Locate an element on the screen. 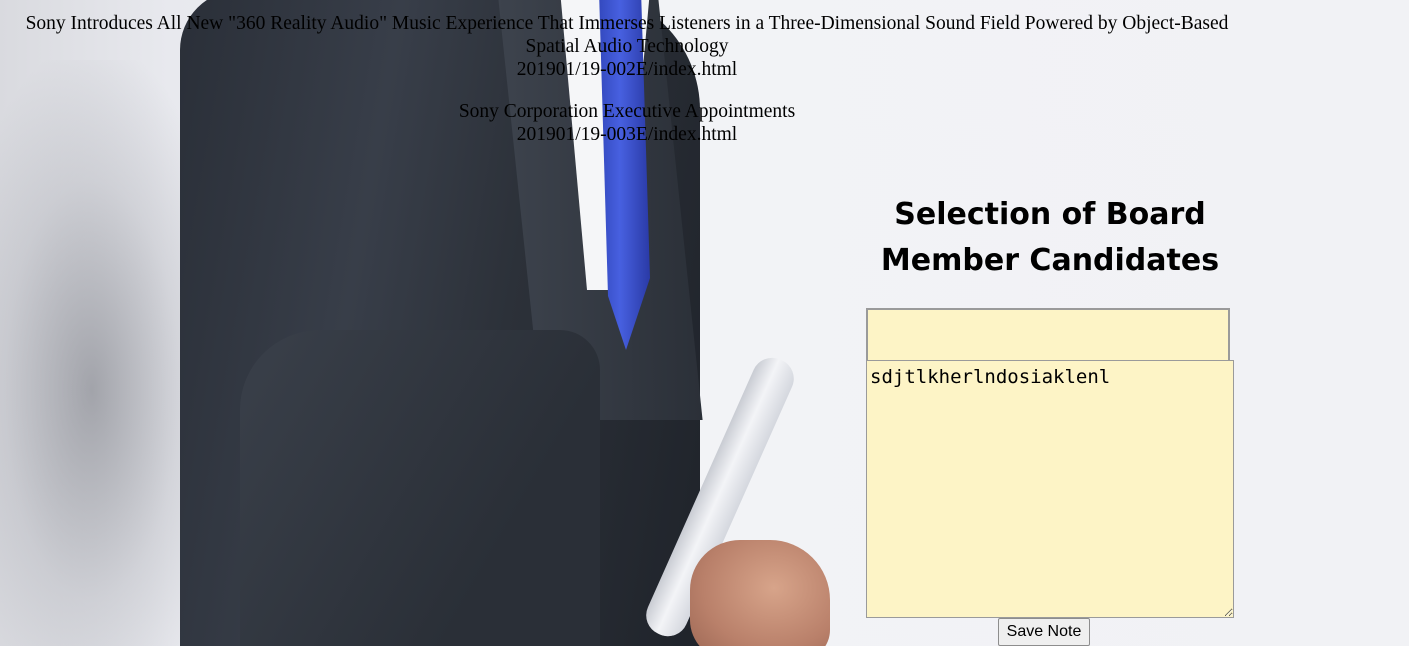 The image size is (1409, 646). note-title-input is located at coordinates (1048, 334).